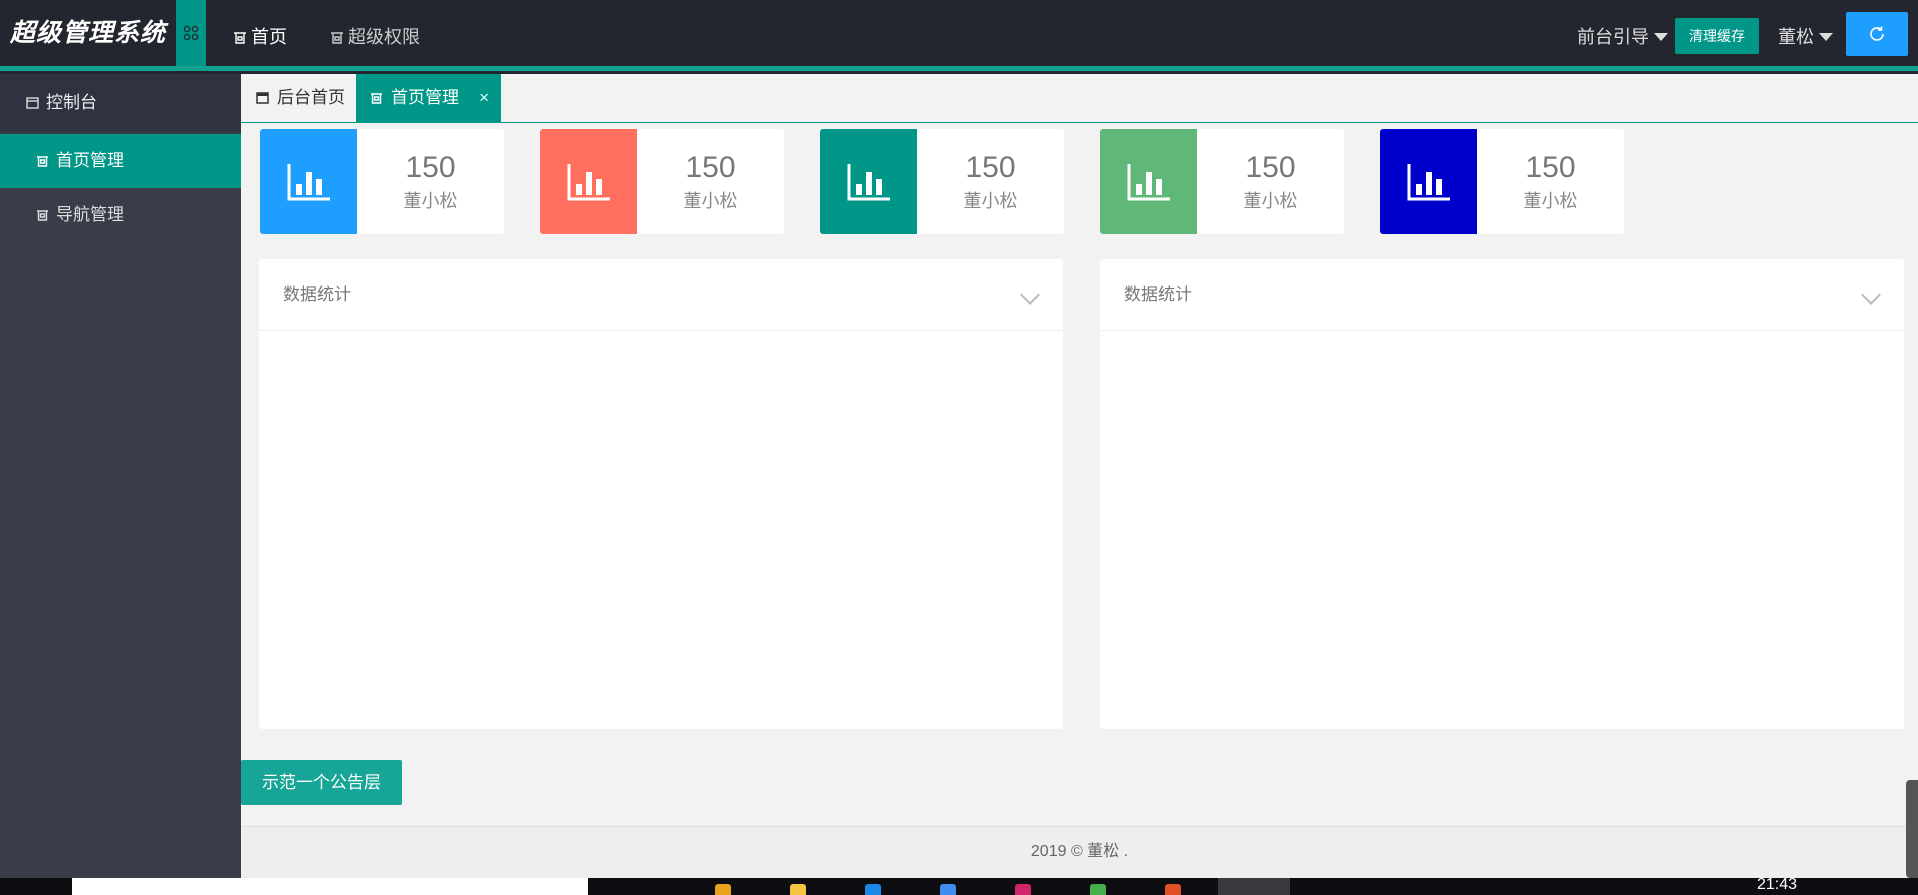 This screenshot has width=1918, height=895. I want to click on refresh-icon, so click(1877, 33).